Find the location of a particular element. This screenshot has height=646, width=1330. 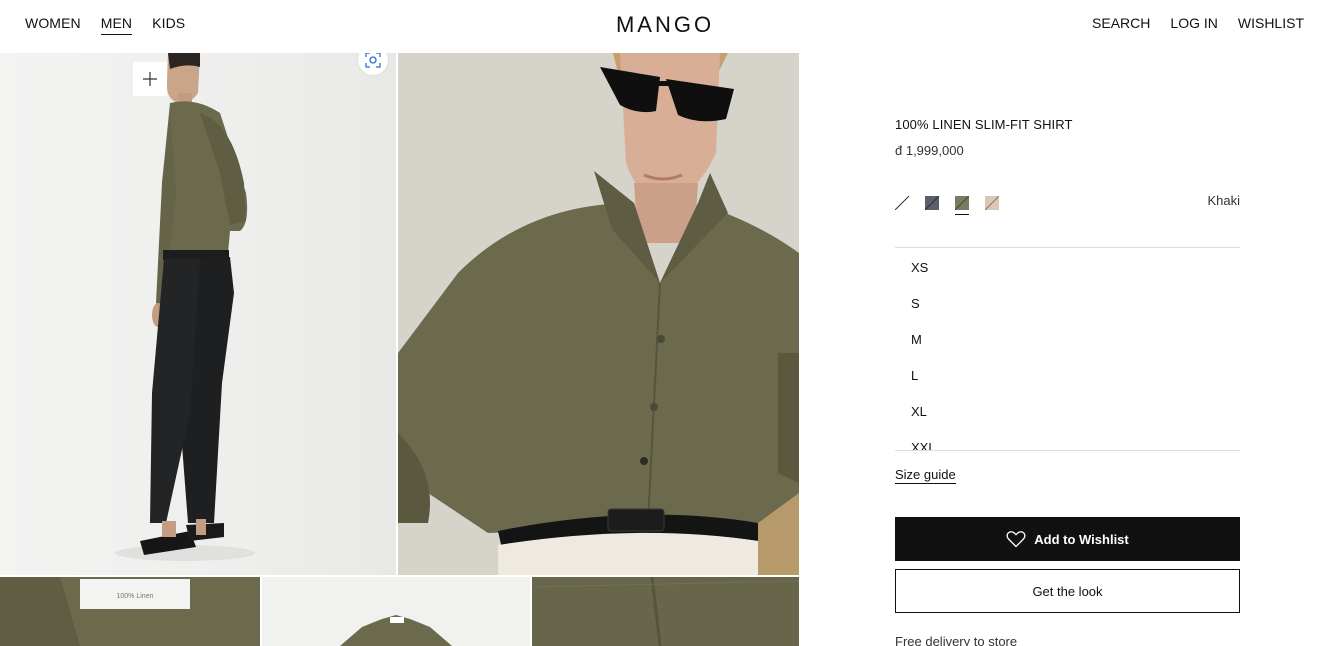

size-option-xxl: XXL is located at coordinates (923, 445).